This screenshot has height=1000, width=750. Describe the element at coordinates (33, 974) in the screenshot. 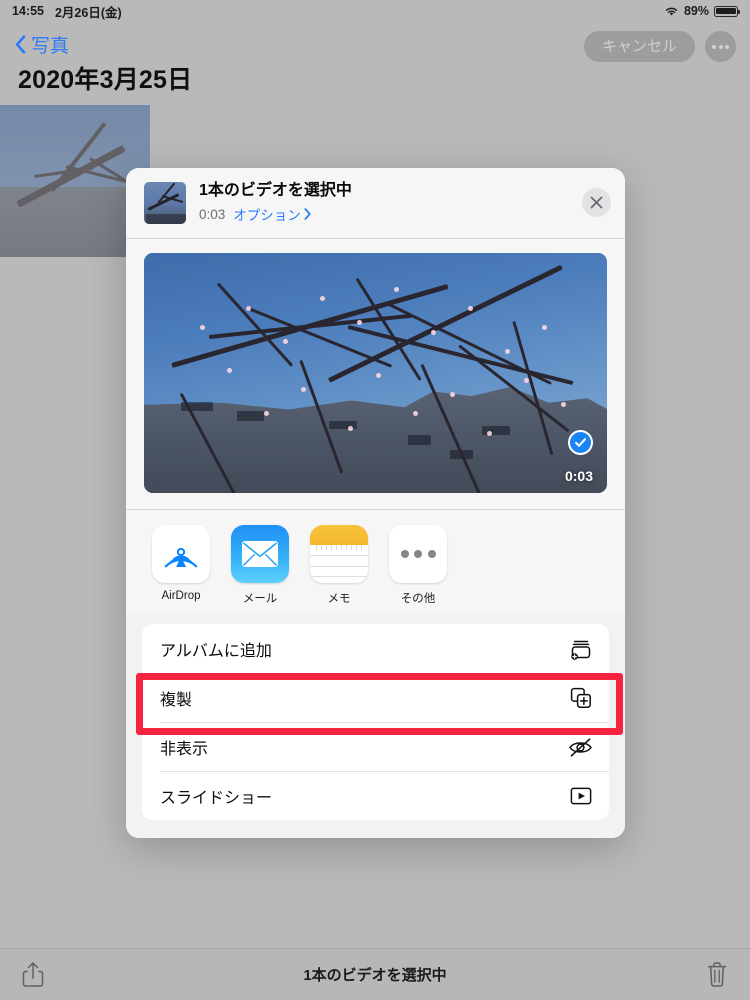

I see `share-icon` at that location.